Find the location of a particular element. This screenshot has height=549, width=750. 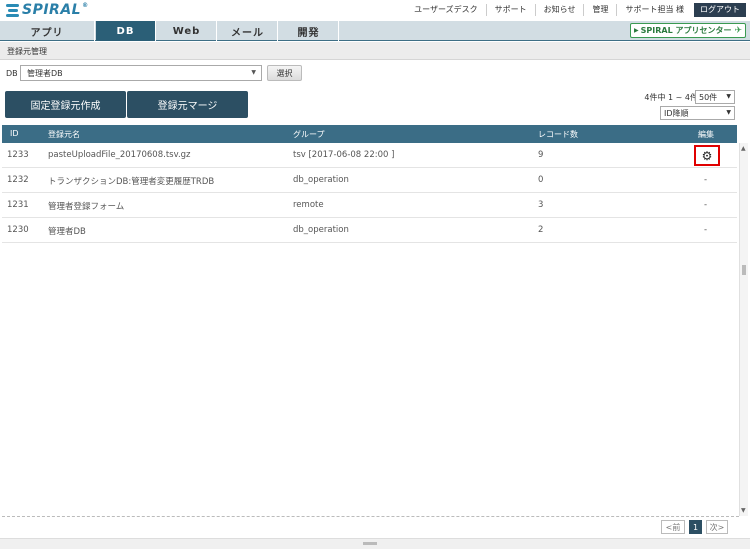

resize-grip is located at coordinates (744, 270).